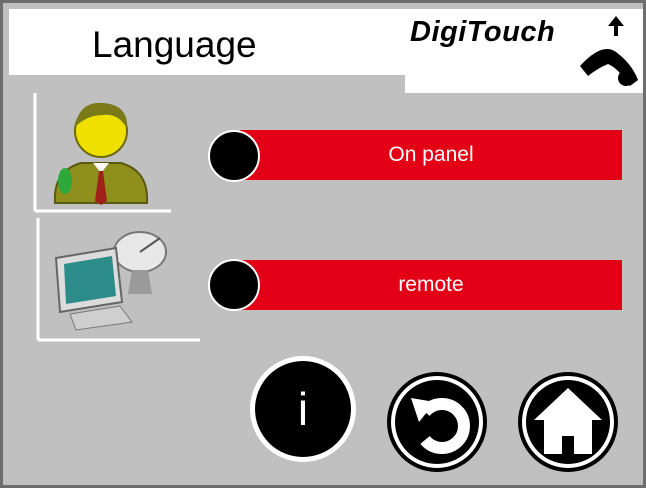 The width and height of the screenshot is (646, 488). I want to click on radio-remote, so click(234, 285).